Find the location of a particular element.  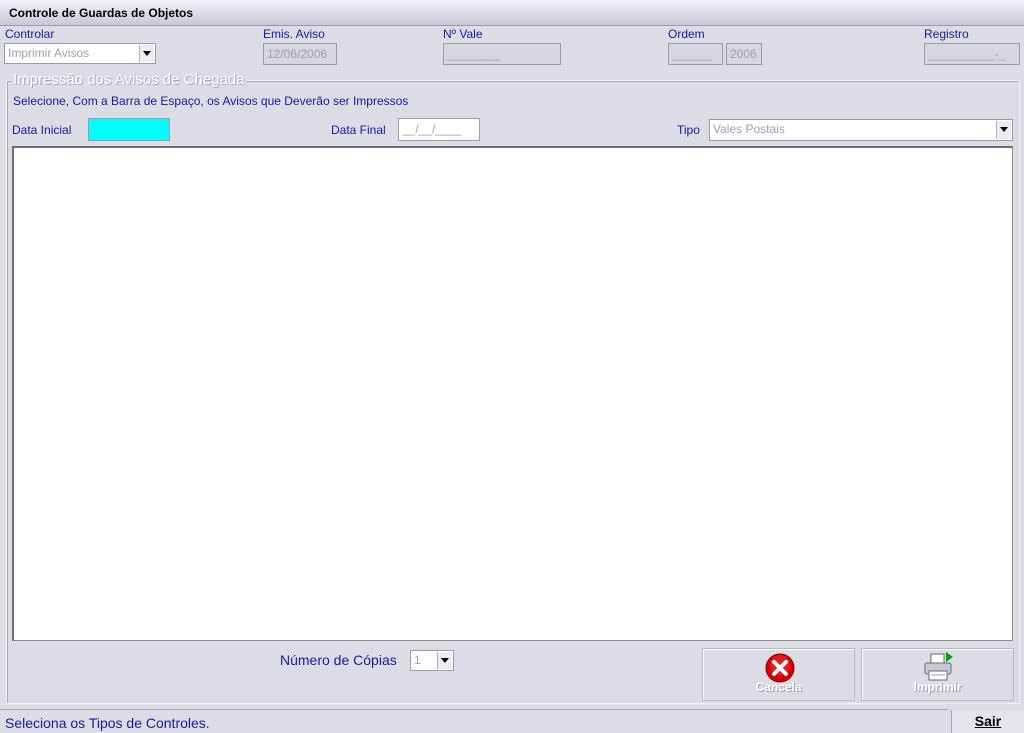

cancela-label: Cancela is located at coordinates (778, 687).